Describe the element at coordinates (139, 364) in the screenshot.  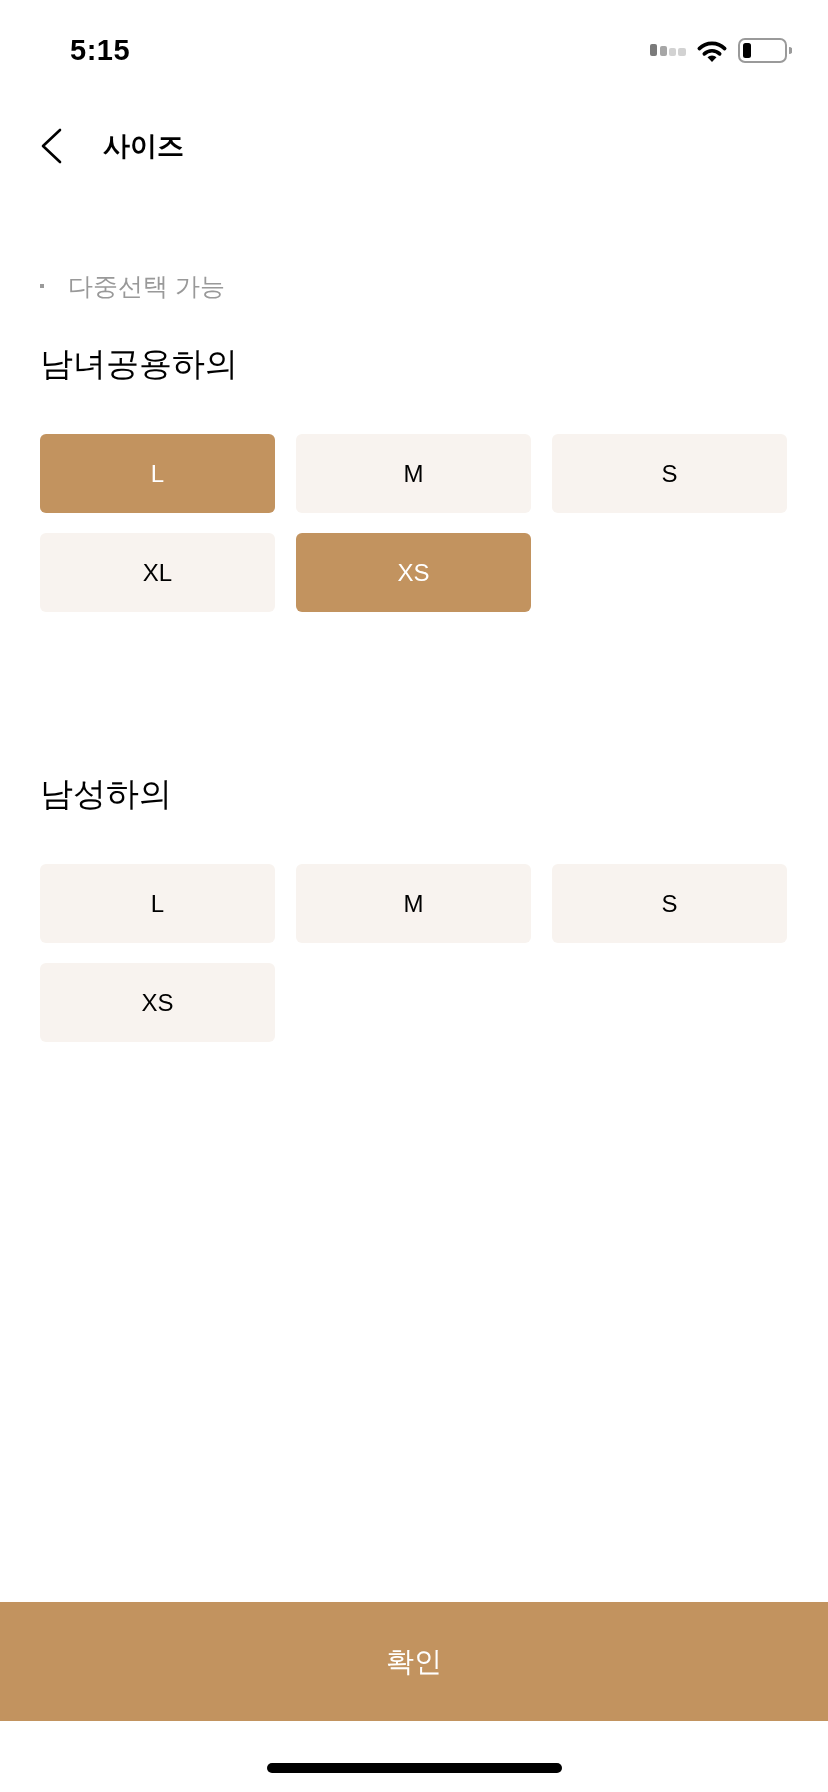
I see `section-title: 남녀공용하의` at that location.